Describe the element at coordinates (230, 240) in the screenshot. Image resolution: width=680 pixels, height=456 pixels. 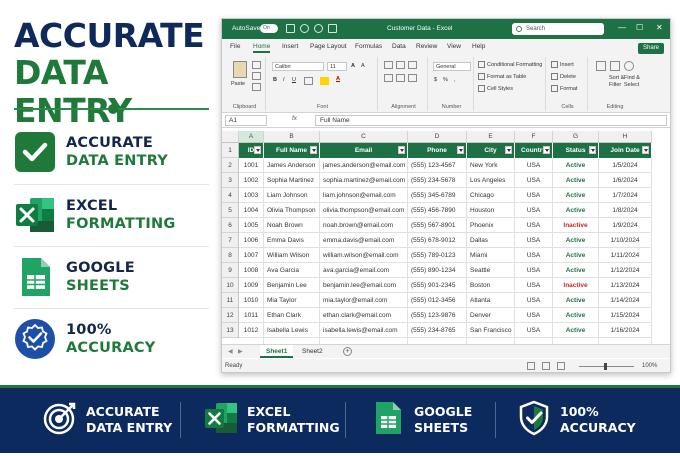
I see `row-header: 7` at that location.